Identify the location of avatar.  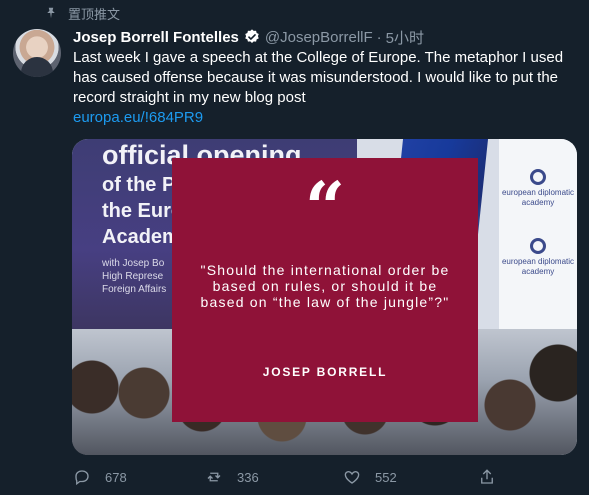
(37, 53).